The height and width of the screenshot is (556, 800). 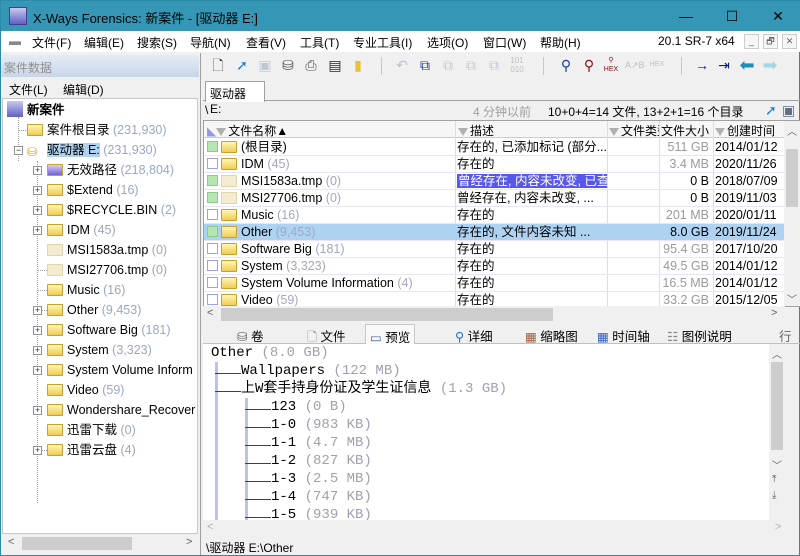 What do you see at coordinates (266, 42) in the screenshot?
I see `menu-view: 查看(V)` at bounding box center [266, 42].